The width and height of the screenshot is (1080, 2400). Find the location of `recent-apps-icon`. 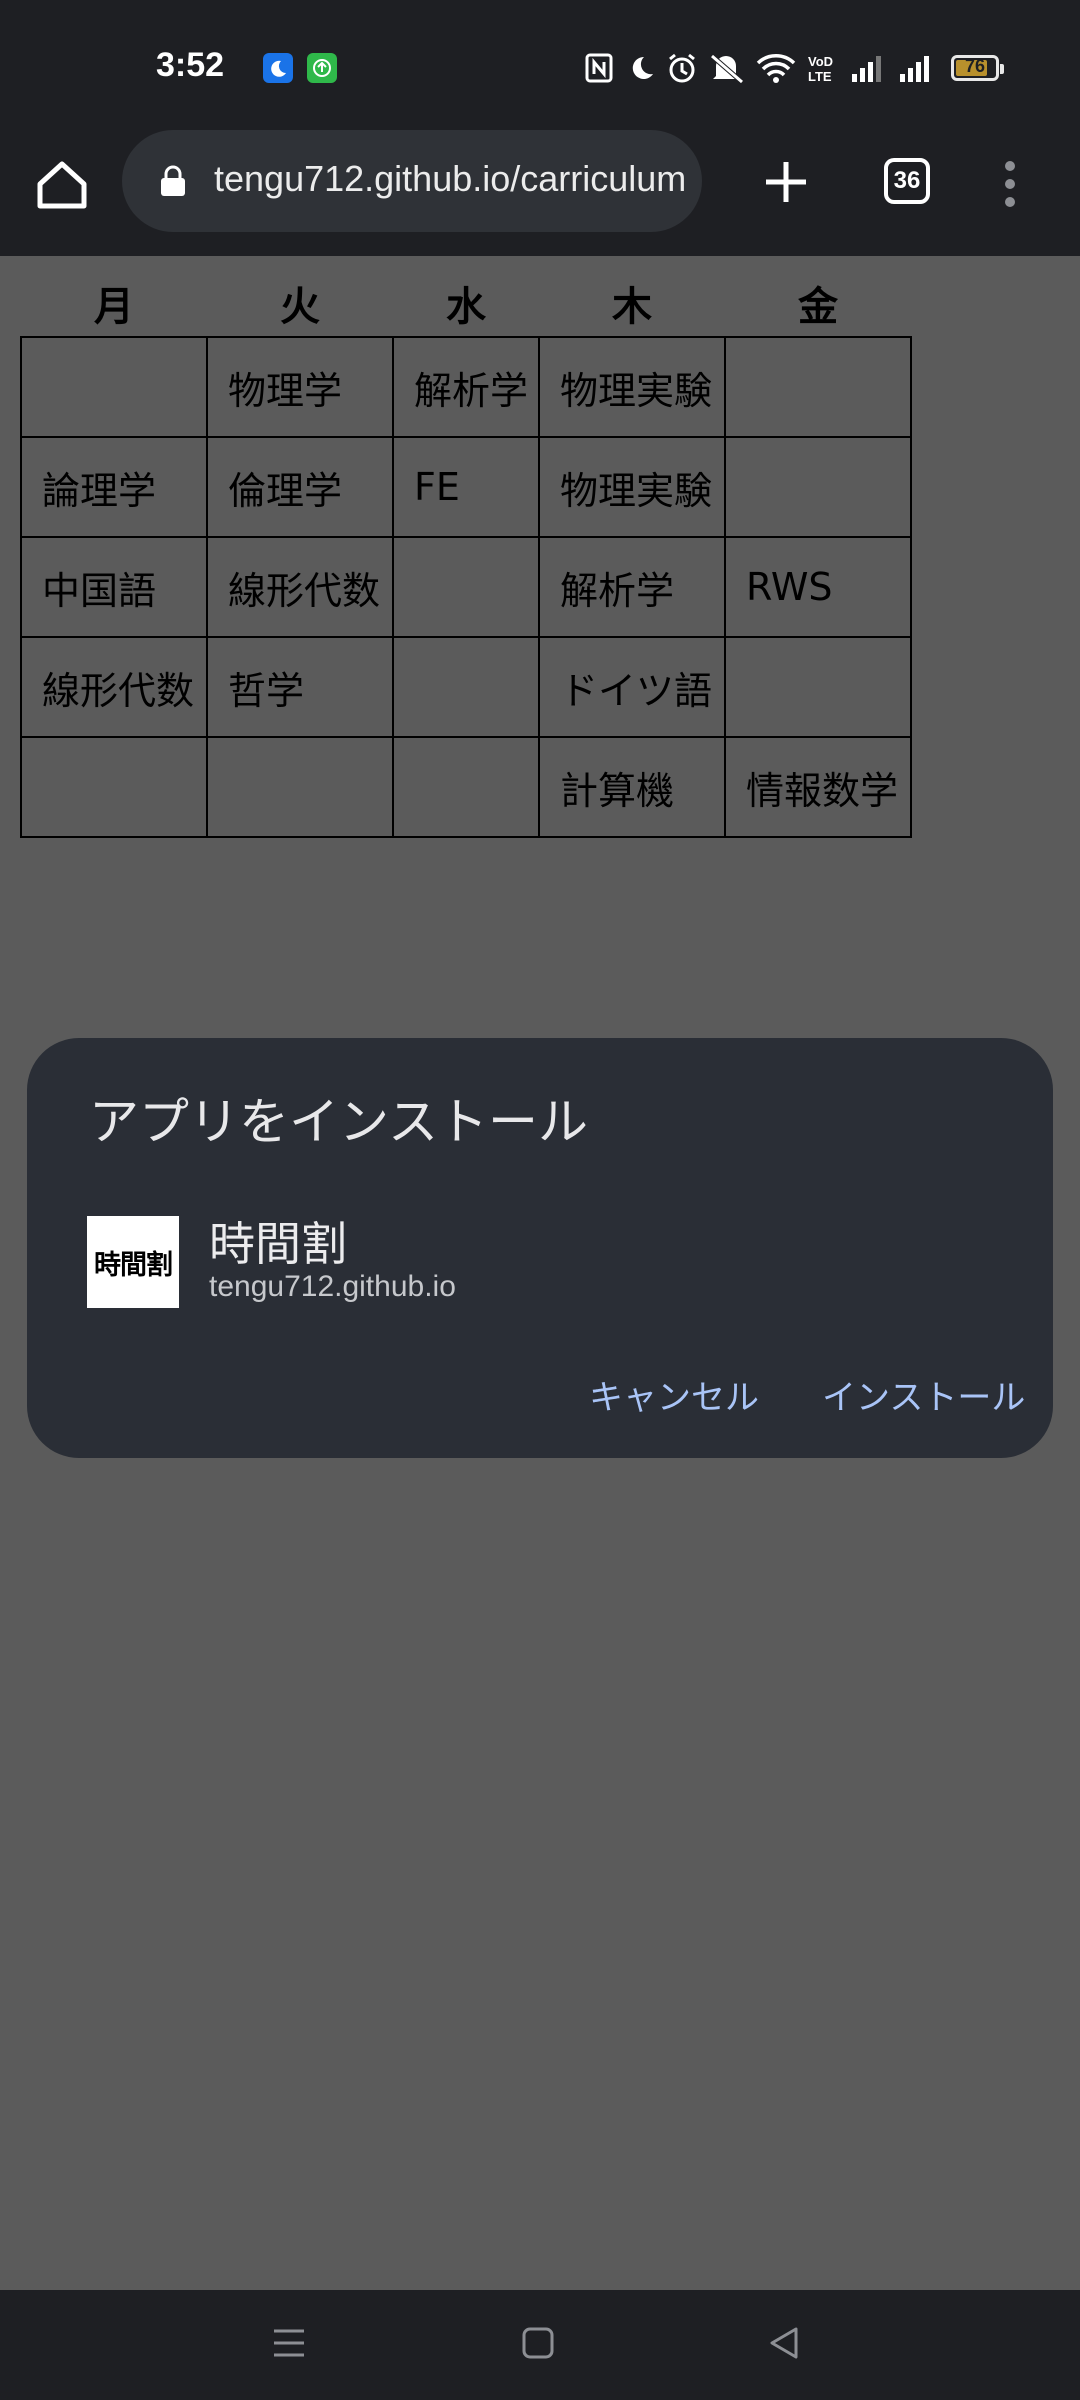

recent-apps-icon is located at coordinates (289, 2343).